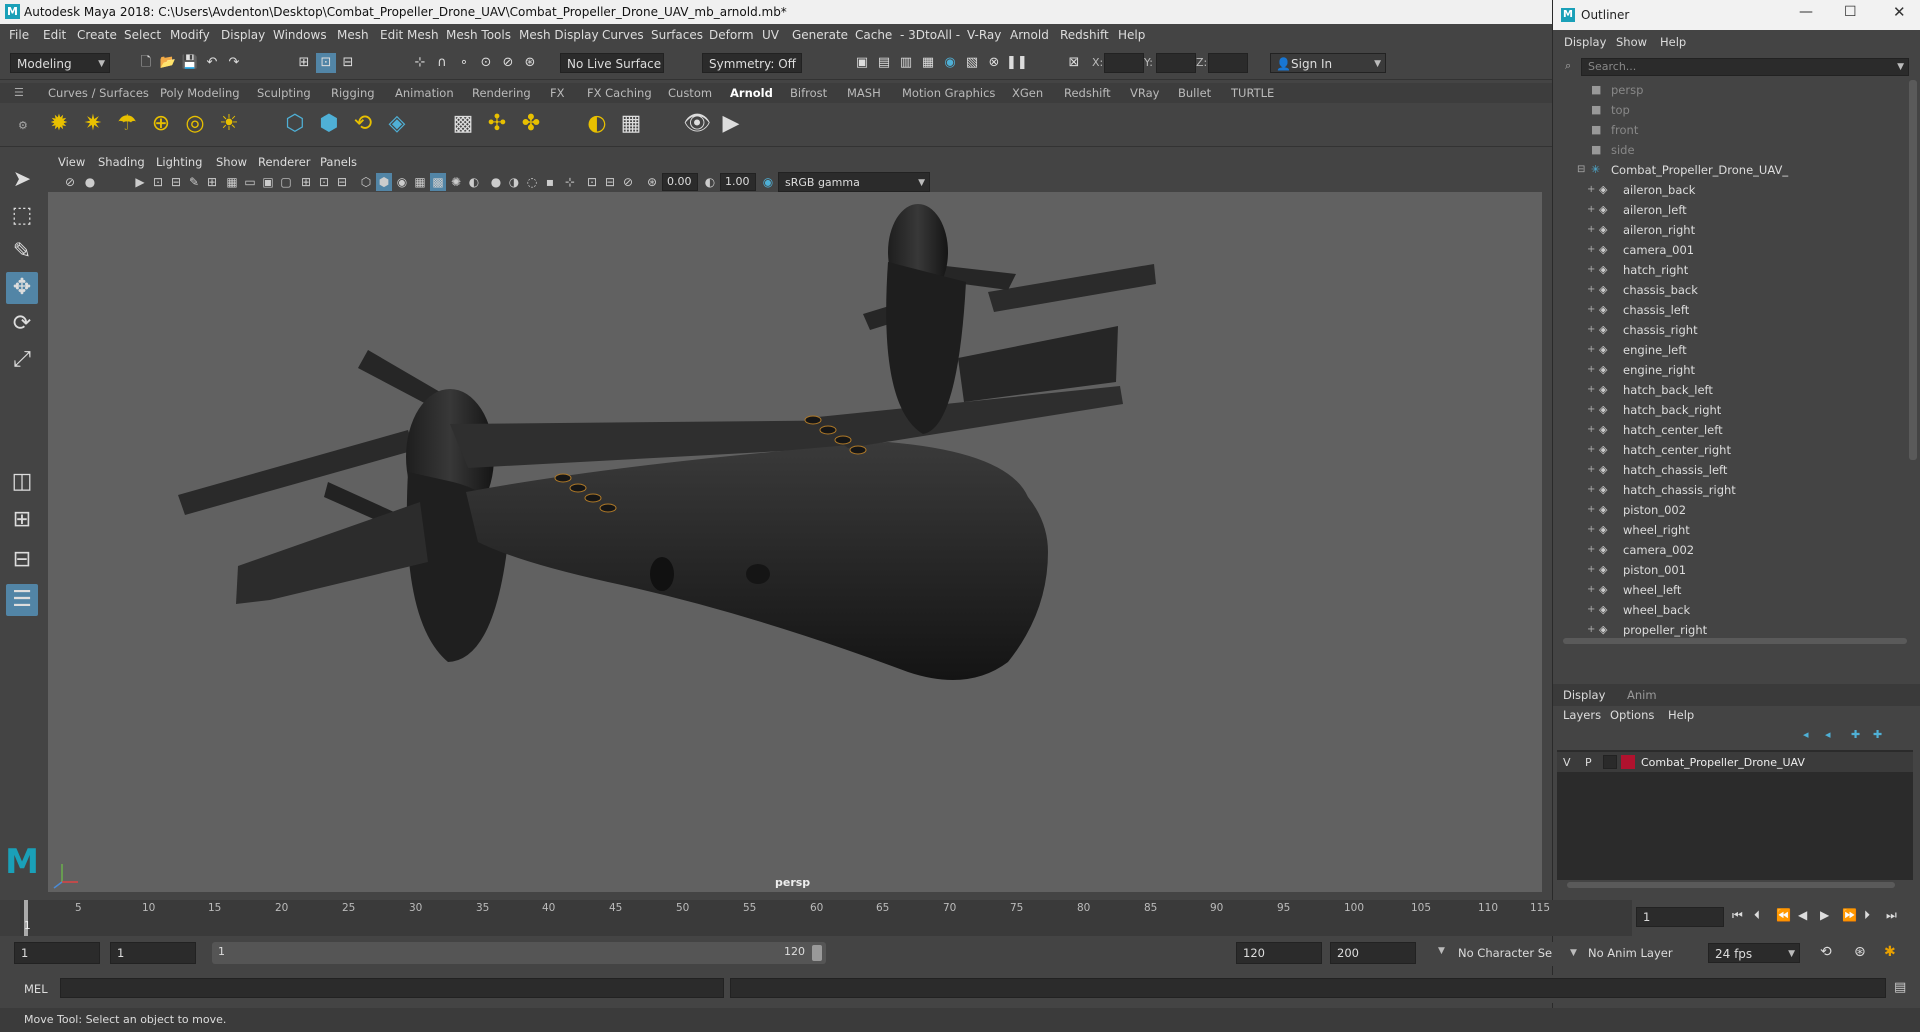 The width and height of the screenshot is (1920, 1032). Describe the element at coordinates (1027, 93) in the screenshot. I see `shelf-tab-xgen: XGen` at that location.